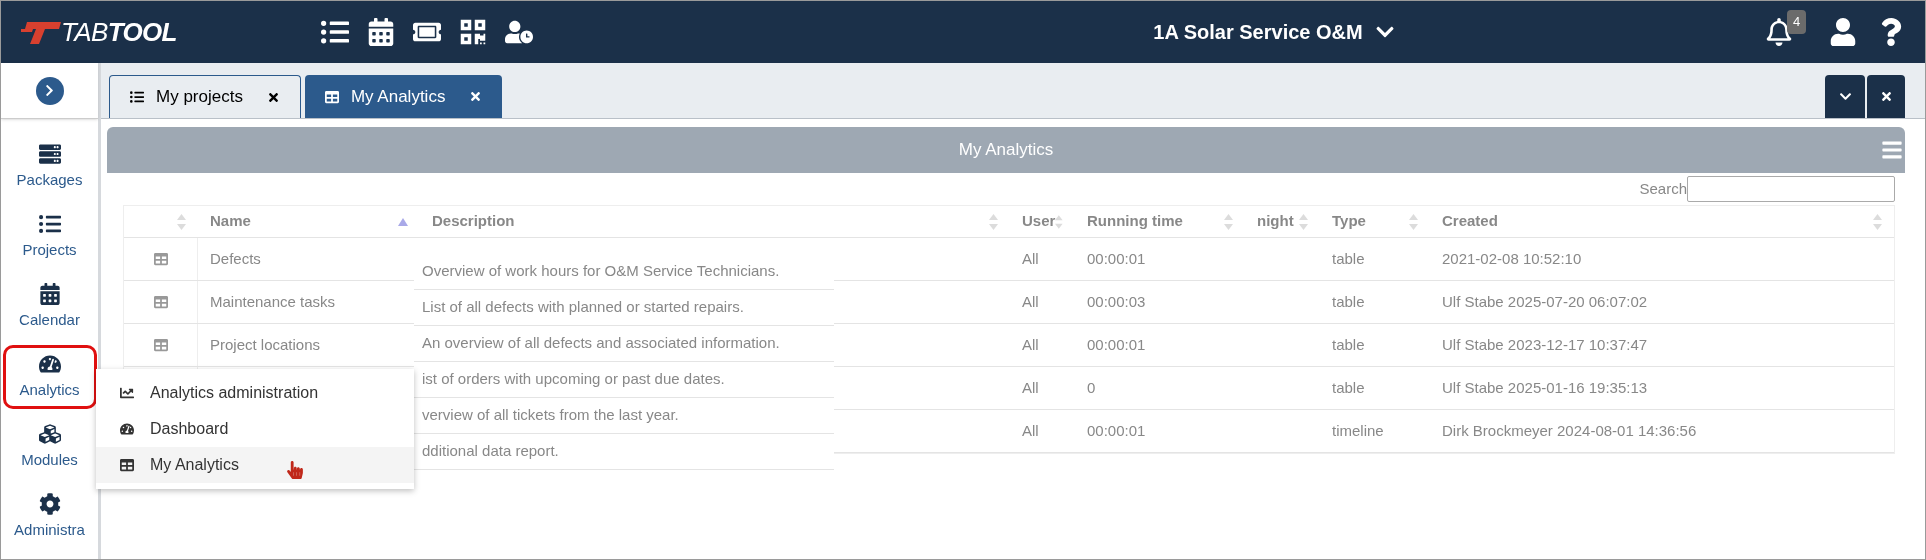  Describe the element at coordinates (49, 167) in the screenshot. I see `sidebar-item: Packages` at that location.